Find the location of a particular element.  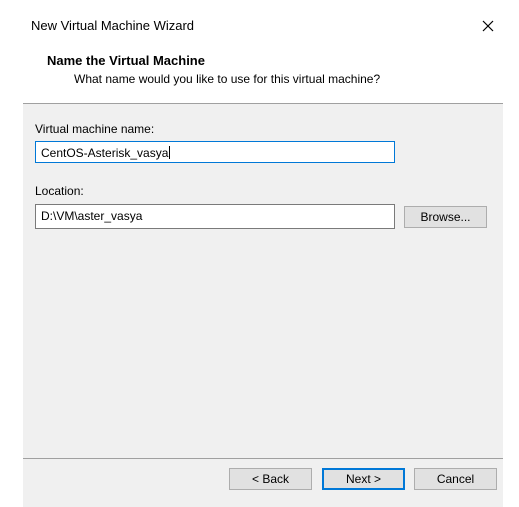

vm-name-label: Virtual machine name: is located at coordinates (95, 129).